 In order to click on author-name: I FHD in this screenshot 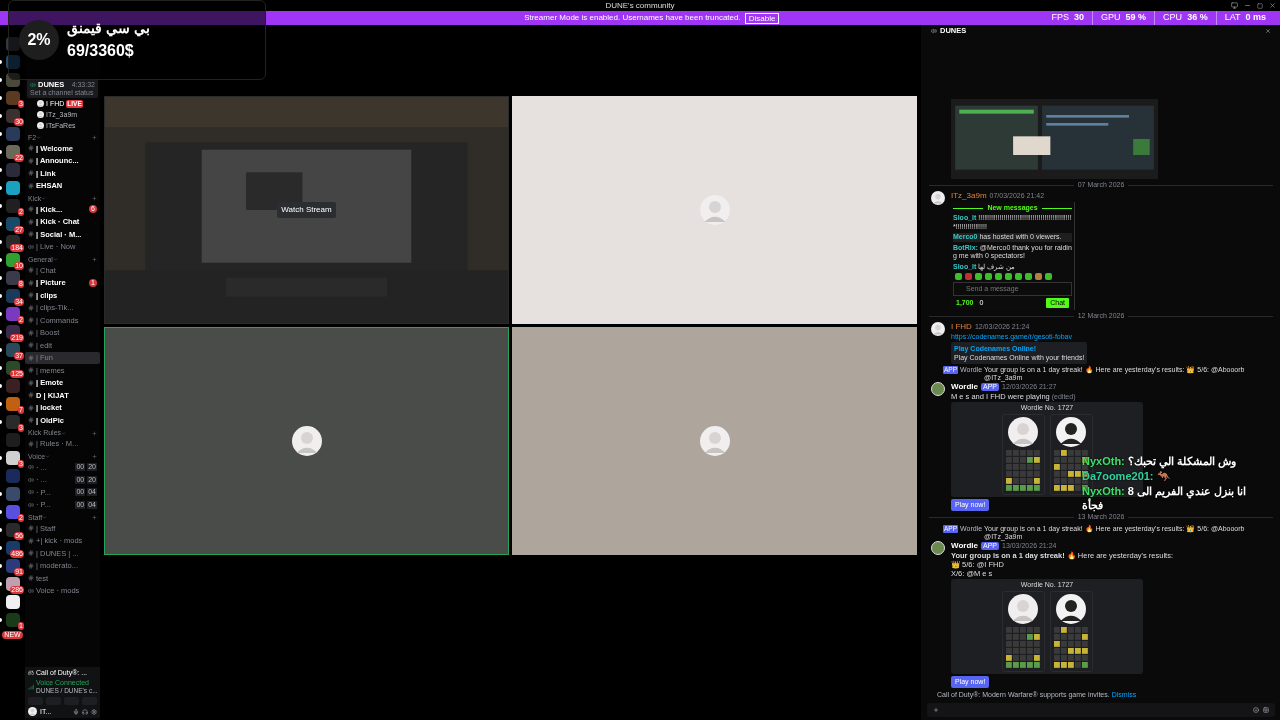, I will do `click(961, 327)`.